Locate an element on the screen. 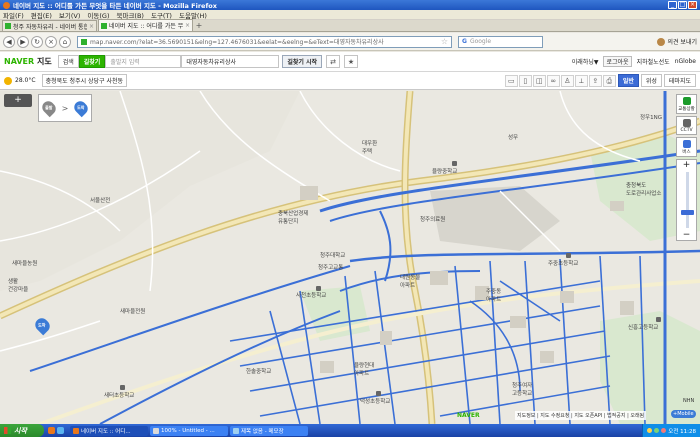 This screenshot has height=437, width=700. system-tray: 오전 11:28 is located at coordinates (671, 430).